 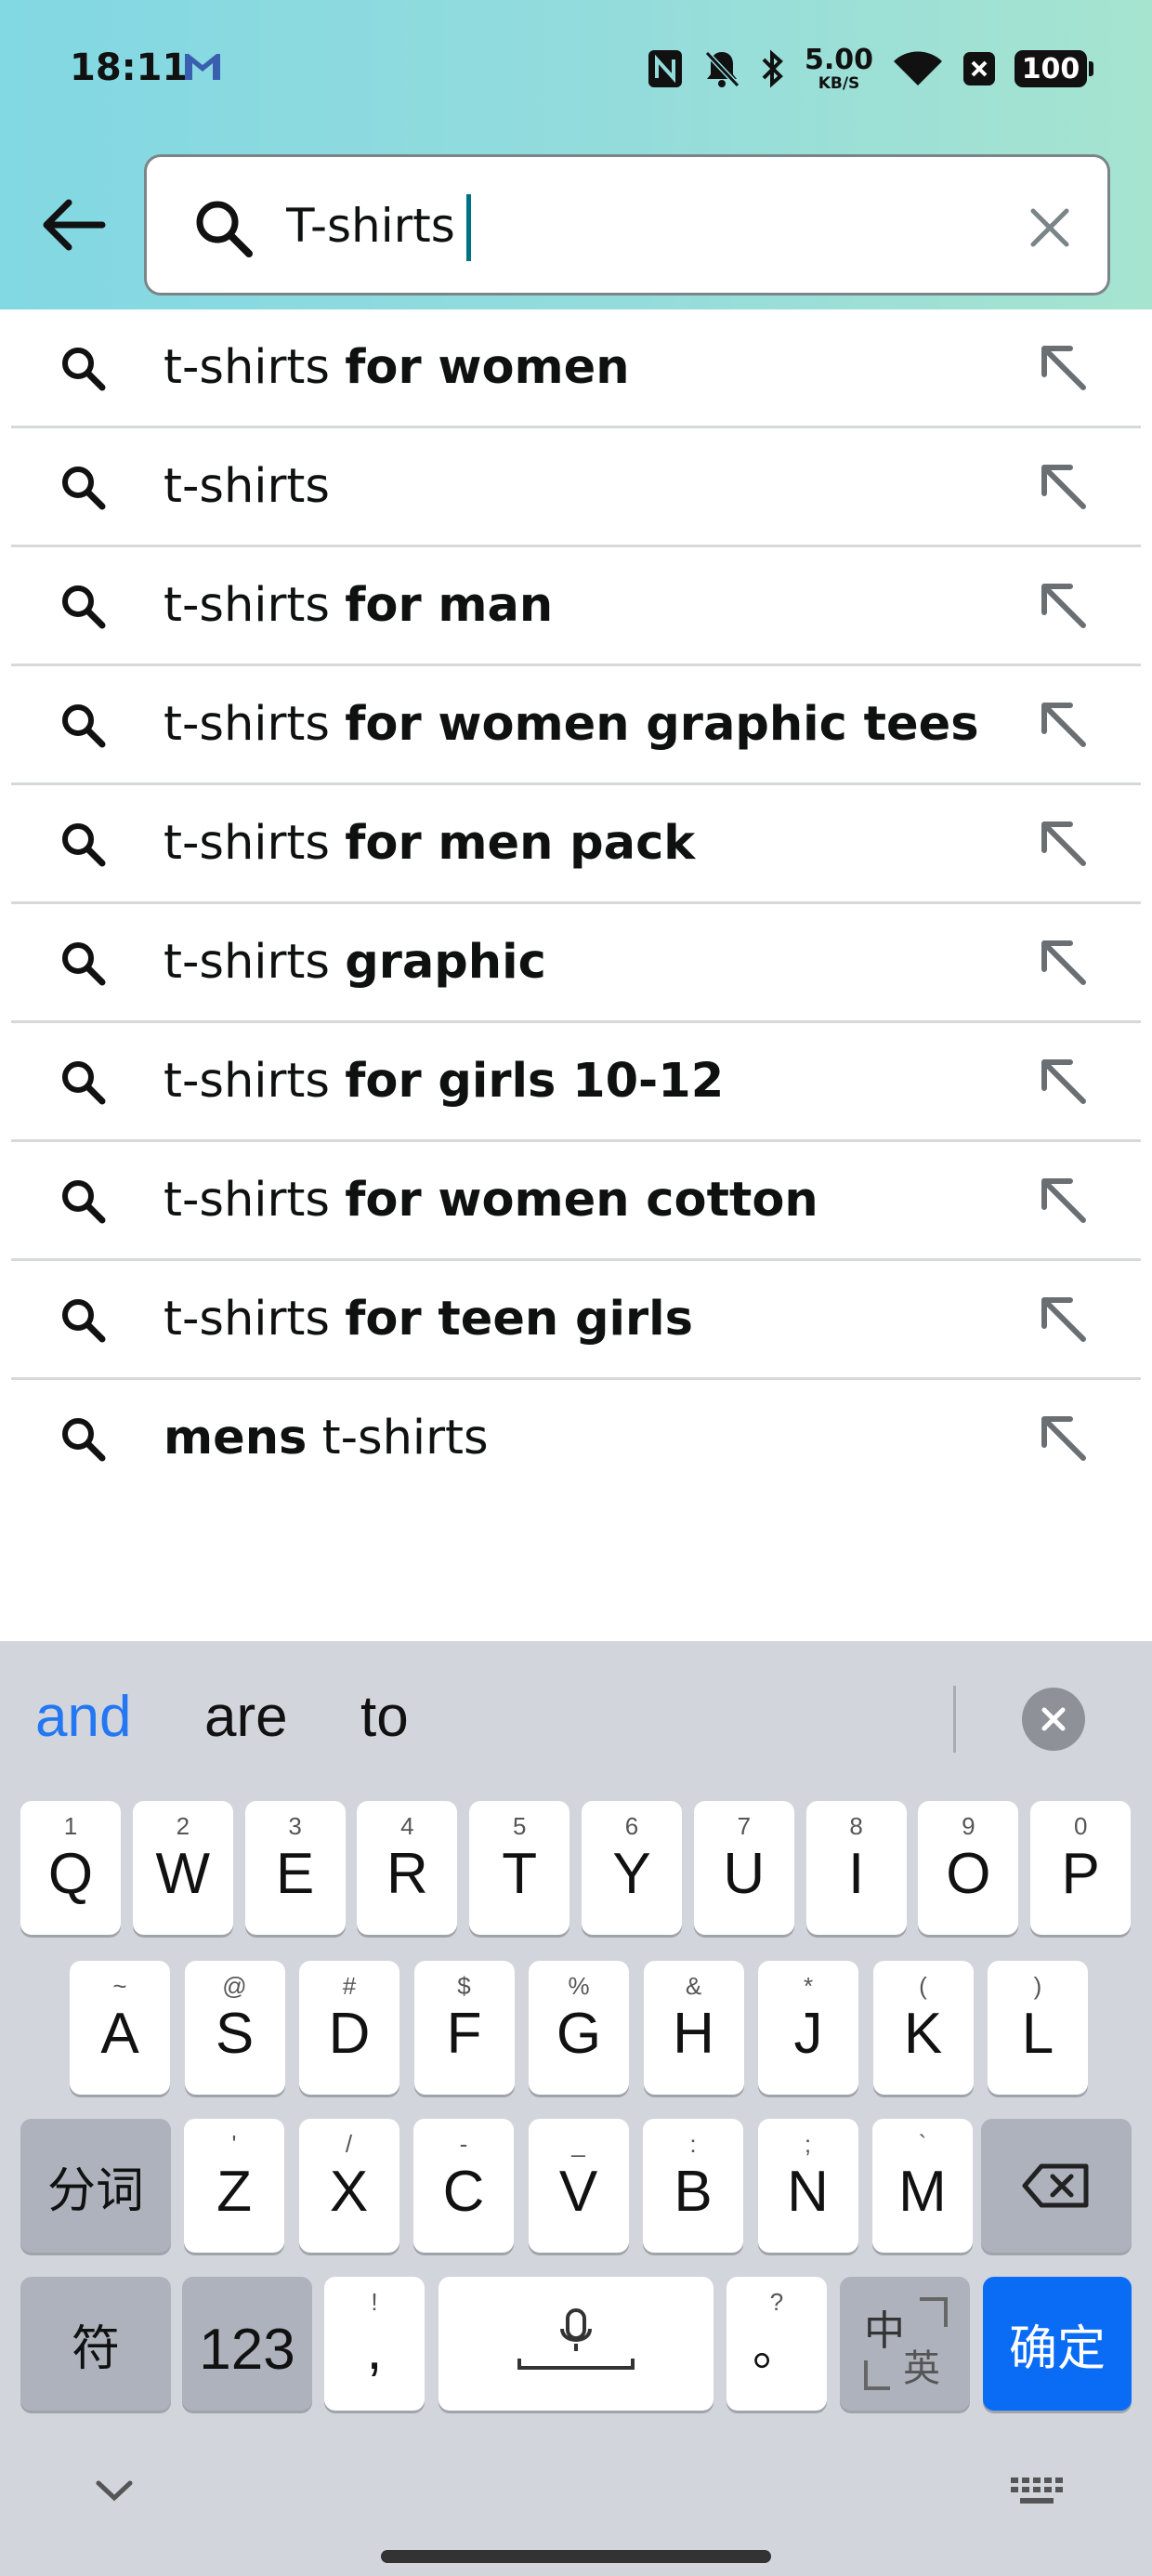 I want to click on chevron-down-icon, so click(x=114, y=2491).